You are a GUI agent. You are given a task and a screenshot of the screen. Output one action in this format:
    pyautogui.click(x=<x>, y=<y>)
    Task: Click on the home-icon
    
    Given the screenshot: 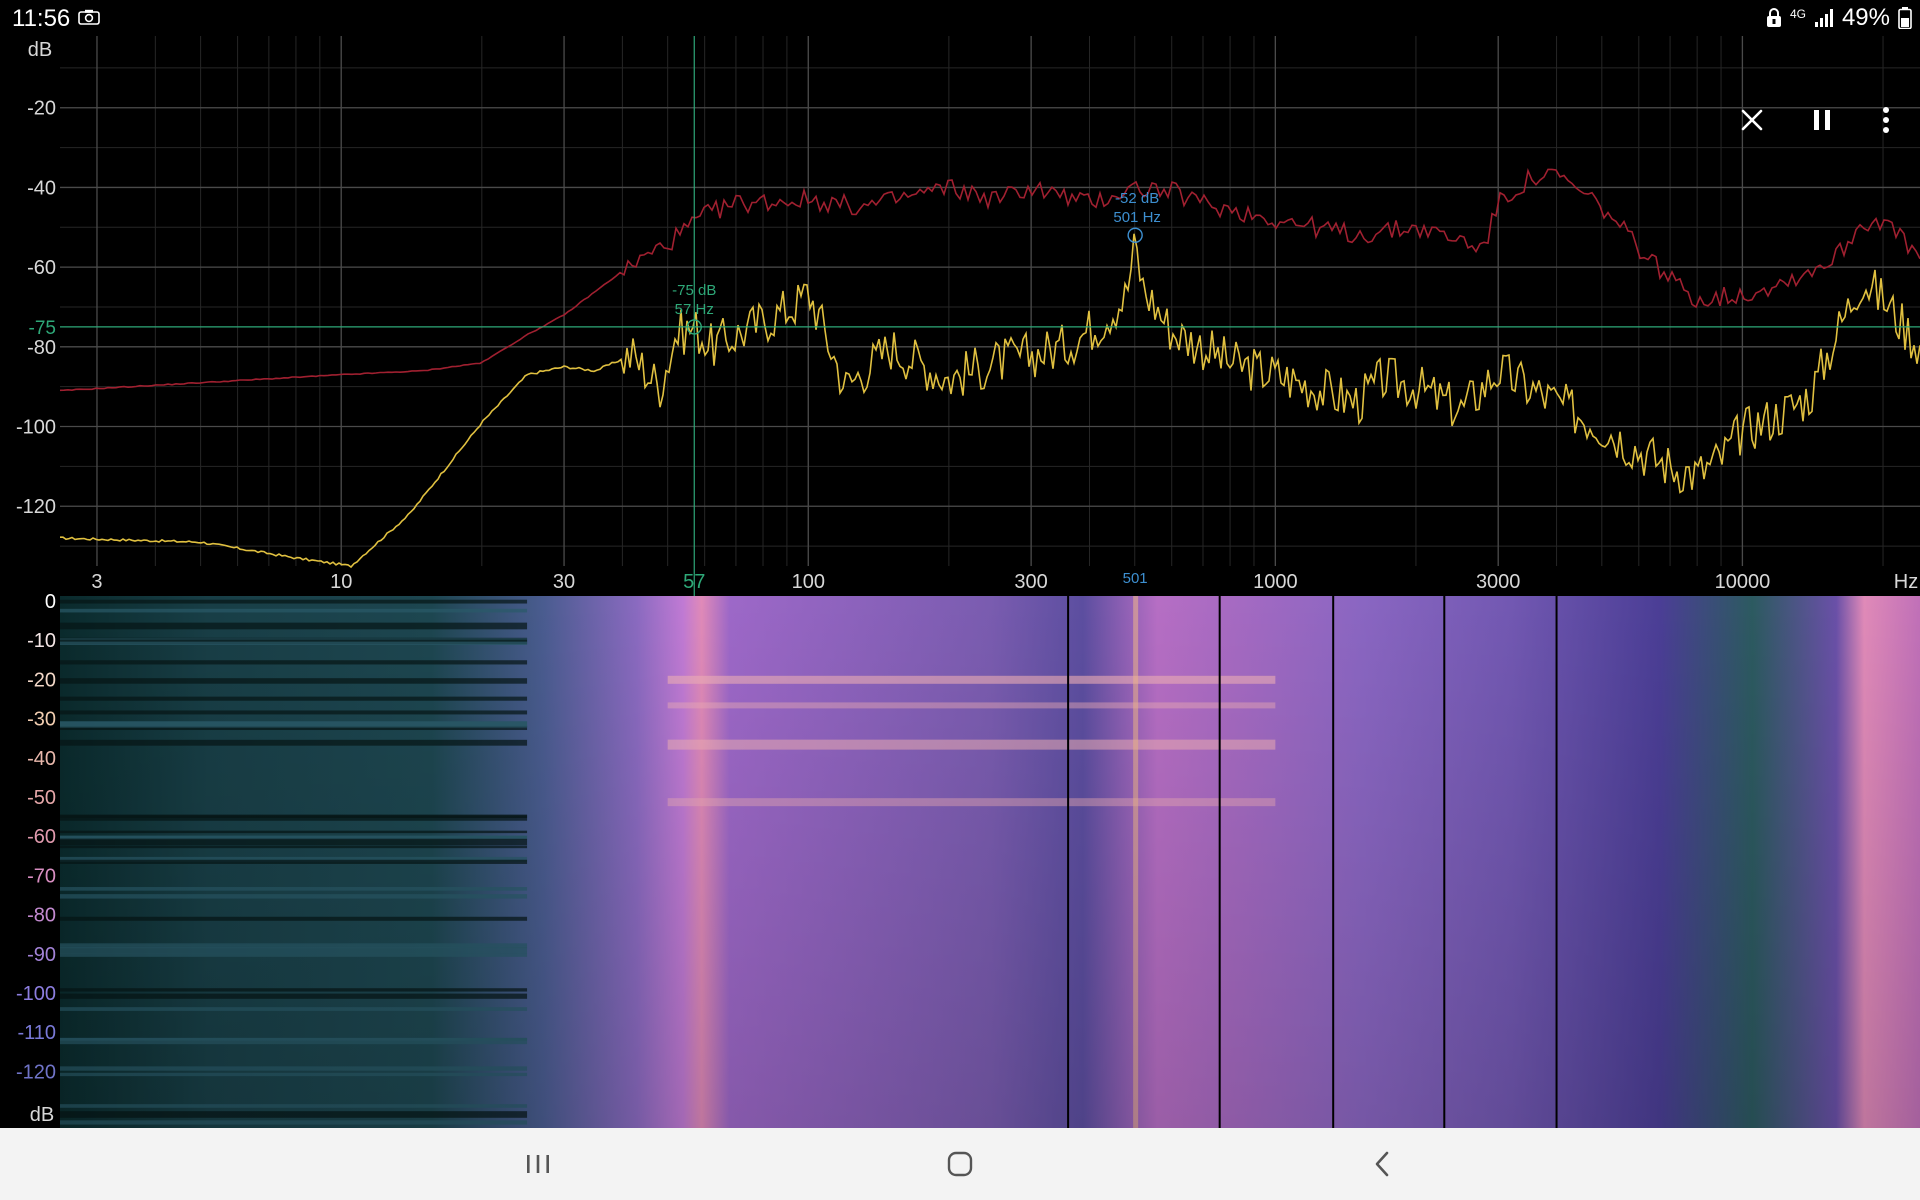 What is the action you would take?
    pyautogui.click(x=960, y=1164)
    